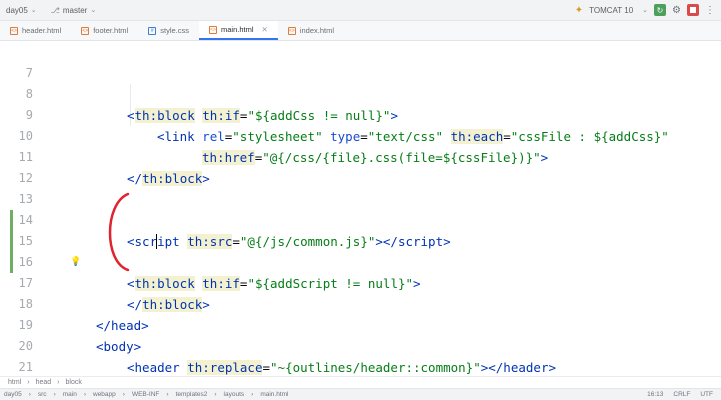 Image resolution: width=721 pixels, height=400 pixels. What do you see at coordinates (676, 10) in the screenshot?
I see `gear-icon: ⚙` at bounding box center [676, 10].